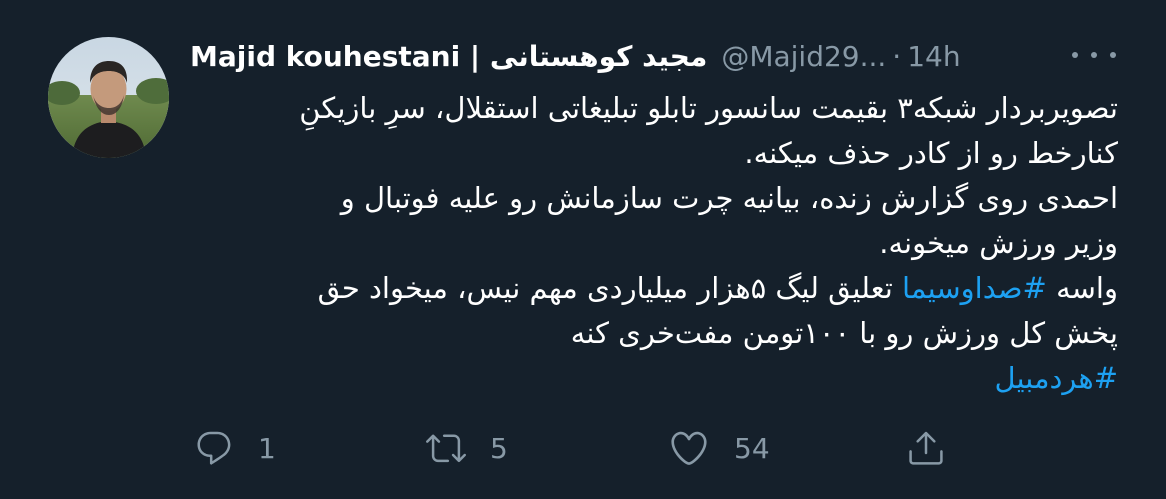 The width and height of the screenshot is (1166, 499). Describe the element at coordinates (467, 448) in the screenshot. I see `retweet-button: 5` at that location.